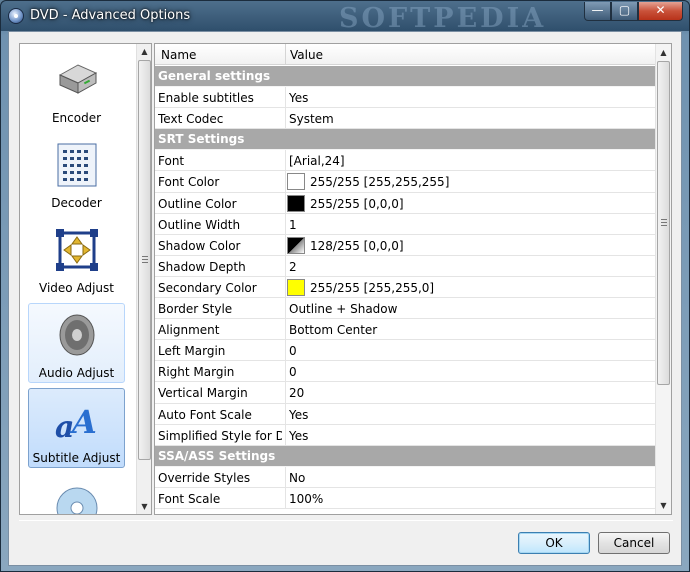 The image size is (690, 572). What do you see at coordinates (405, 161) in the screenshot?
I see `property-row: Font [Arial,24]` at bounding box center [405, 161].